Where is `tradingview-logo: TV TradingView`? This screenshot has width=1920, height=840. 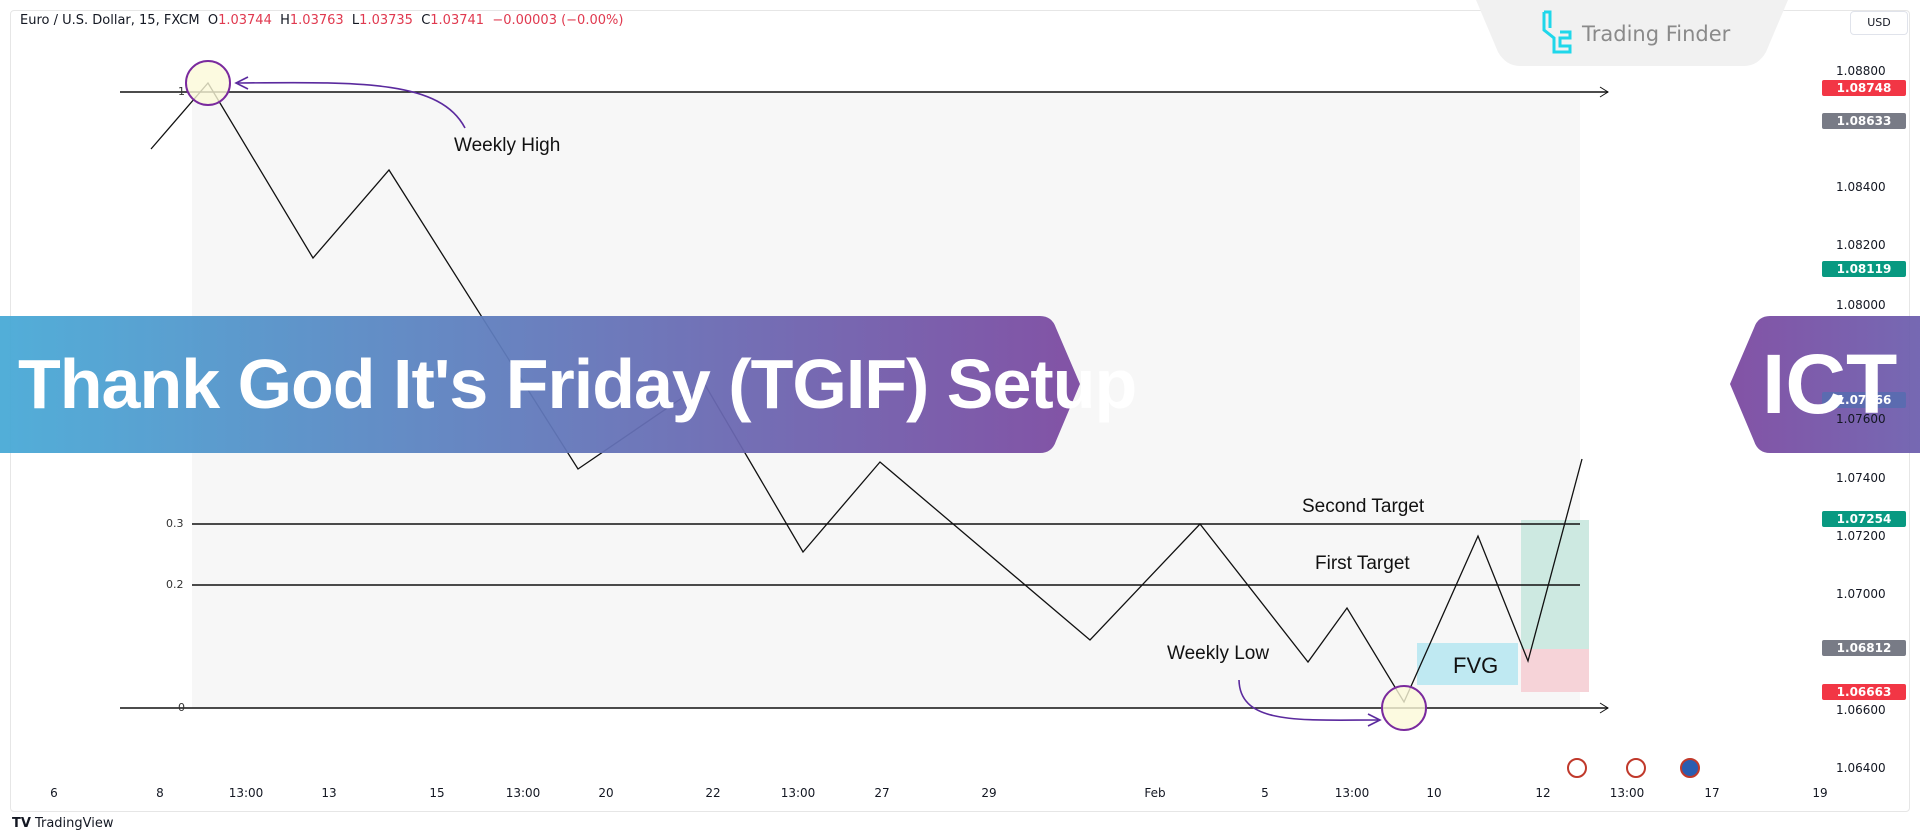
tradingview-logo: TV TradingView is located at coordinates (62, 823).